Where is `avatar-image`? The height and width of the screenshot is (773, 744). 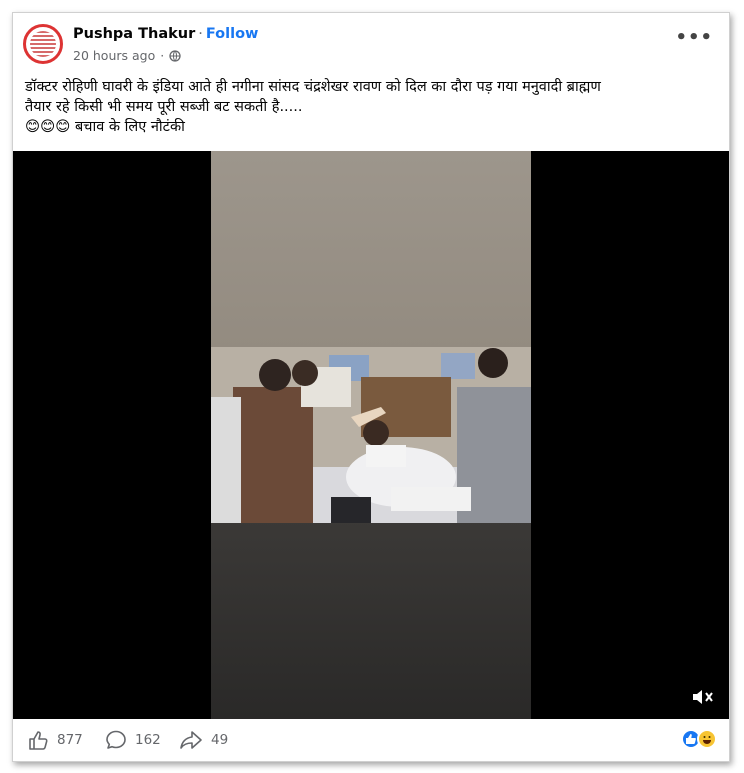 avatar-image is located at coordinates (43, 44).